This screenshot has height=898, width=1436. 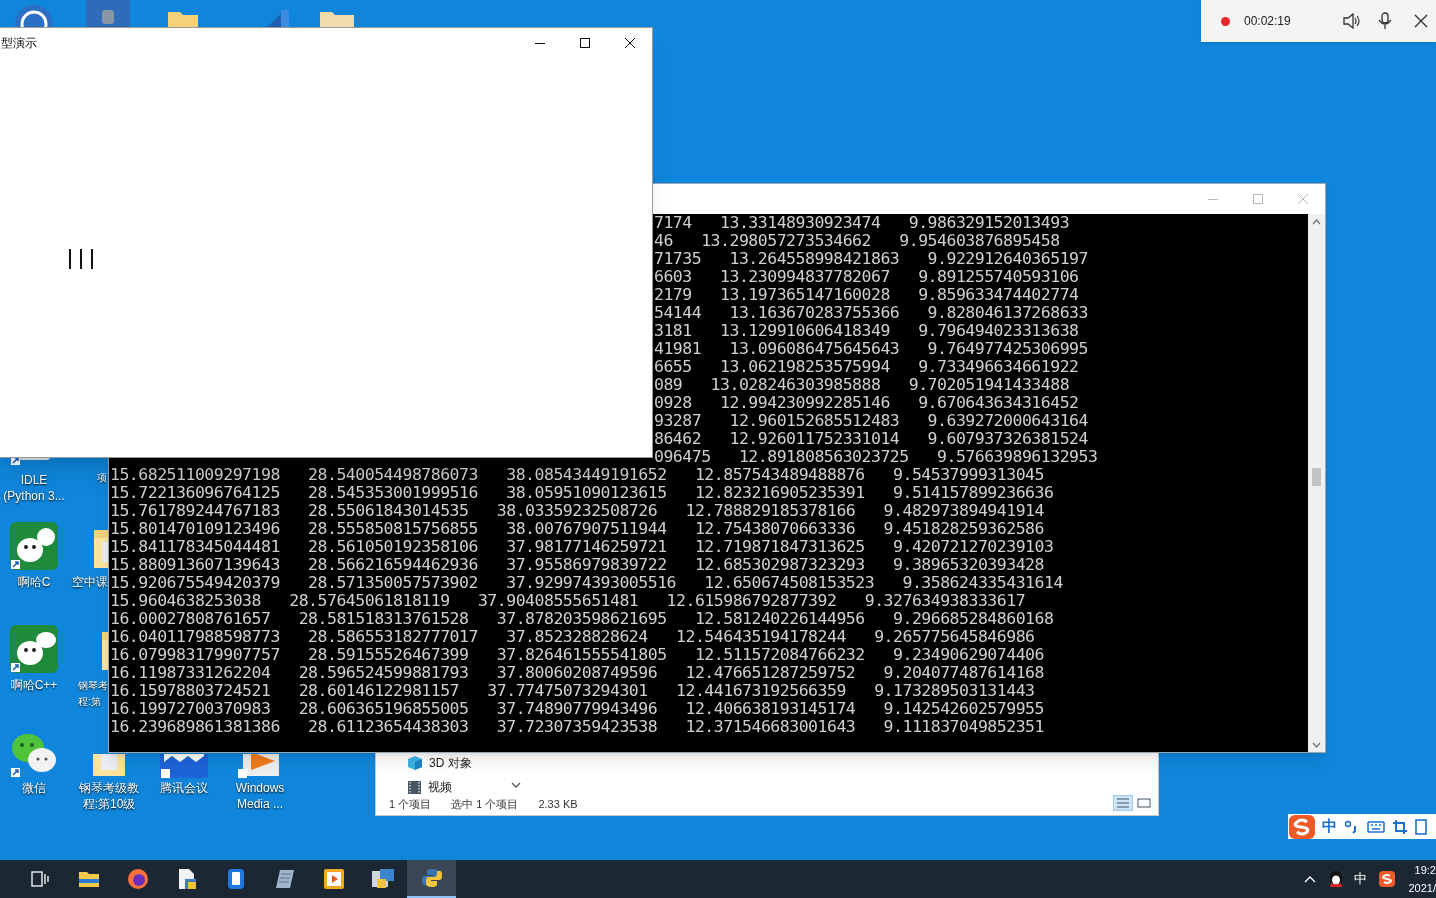 What do you see at coordinates (577, 529) in the screenshot?
I see `console-line: 15.801470109123496 28.555850815756855 38.00767907511944 12.75438070663336 9.451828259362586` at bounding box center [577, 529].